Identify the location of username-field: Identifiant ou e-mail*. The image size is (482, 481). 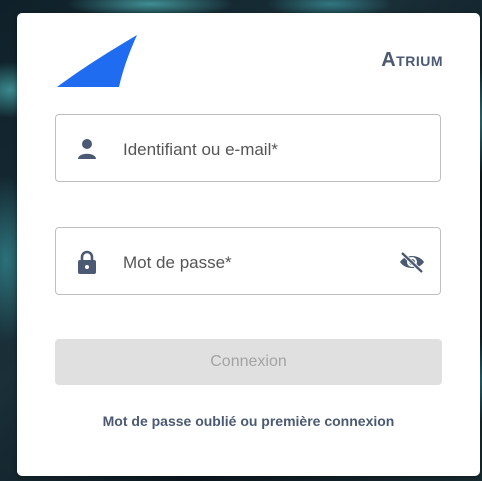
(248, 148).